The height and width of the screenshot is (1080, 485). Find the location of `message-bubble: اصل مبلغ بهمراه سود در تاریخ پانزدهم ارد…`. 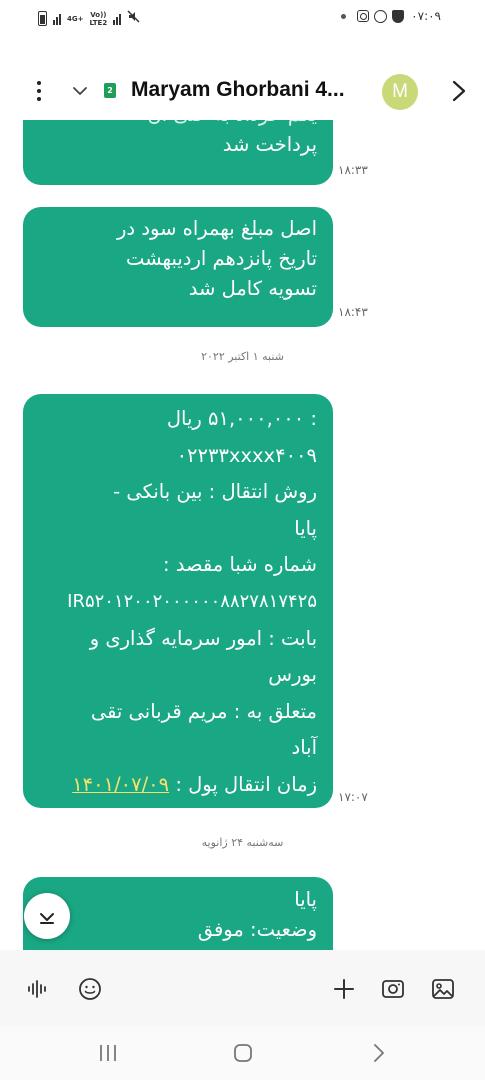

message-bubble: اصل مبلغ بهمراه سود در تاریخ پانزدهم ارد… is located at coordinates (178, 267).